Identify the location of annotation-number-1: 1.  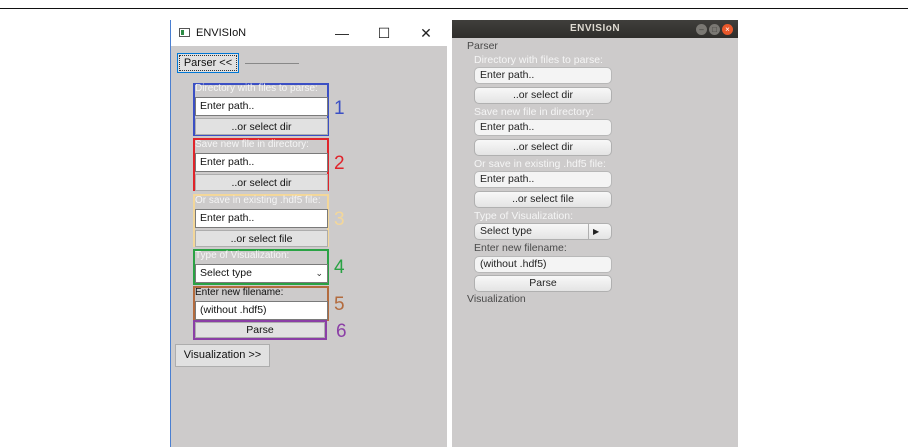
(339, 108).